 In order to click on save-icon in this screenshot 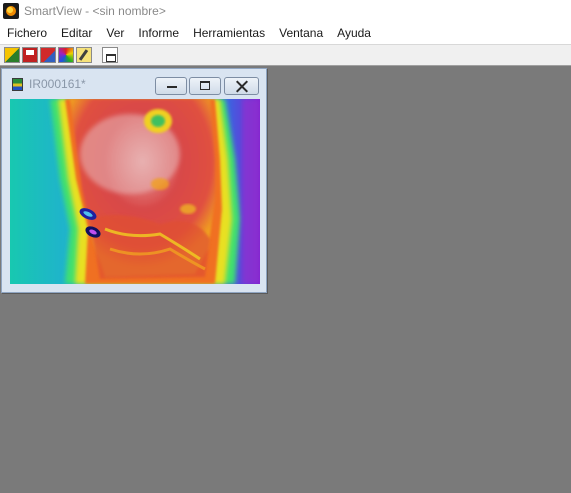, I will do `click(30, 55)`.